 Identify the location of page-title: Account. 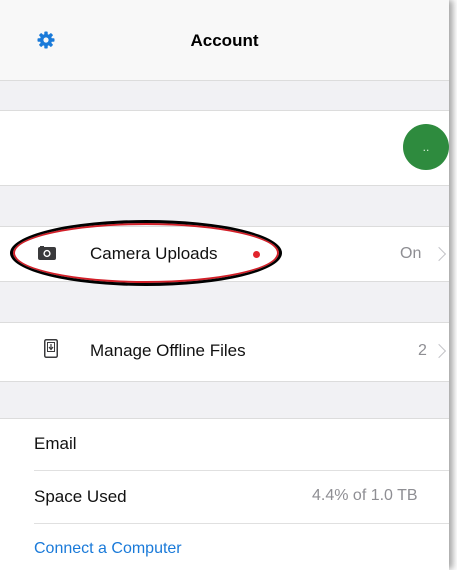
(224, 40).